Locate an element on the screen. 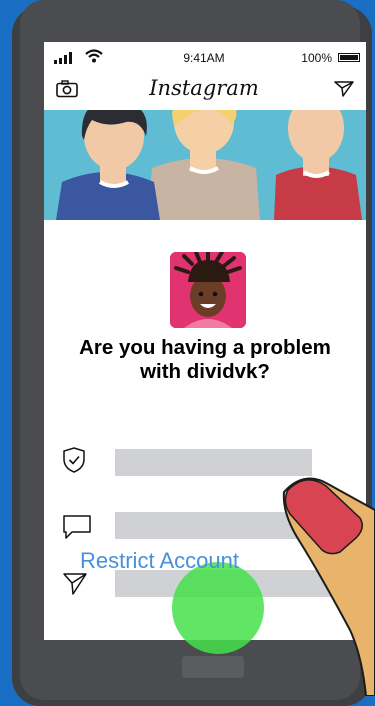 The width and height of the screenshot is (375, 706). status-time: 9:41AM is located at coordinates (204, 58).